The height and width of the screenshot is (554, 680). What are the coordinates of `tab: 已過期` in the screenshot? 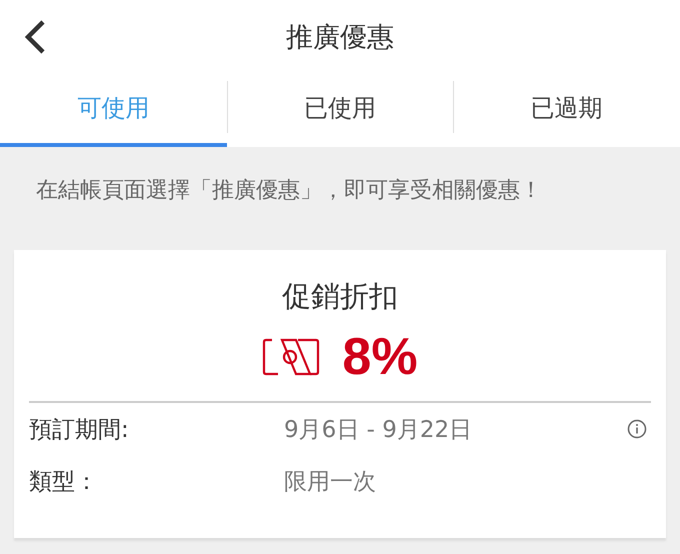 It's located at (566, 110).